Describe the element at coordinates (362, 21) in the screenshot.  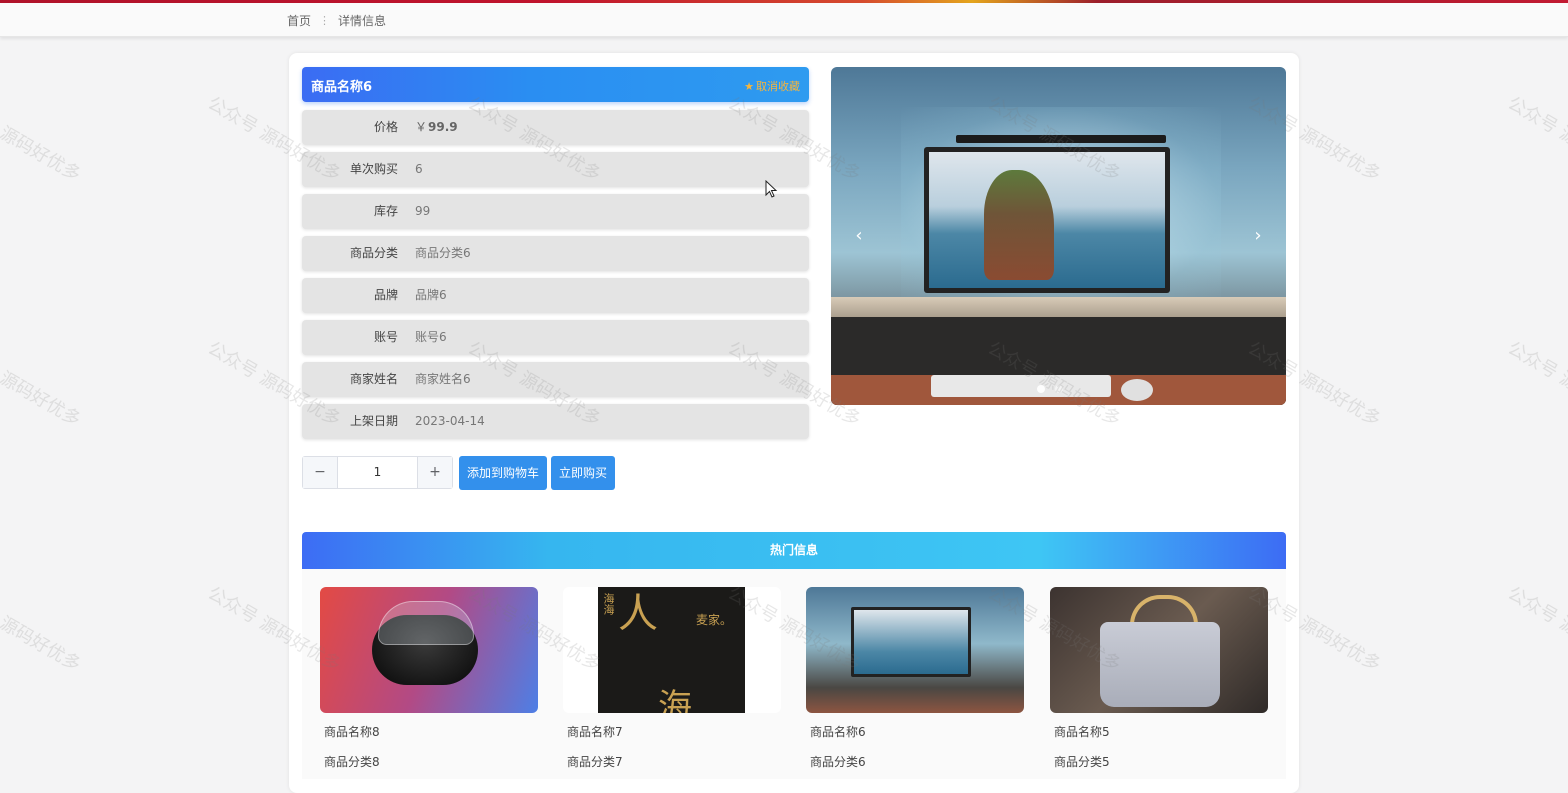
I see `breadcrumb-current: 详情信息` at that location.